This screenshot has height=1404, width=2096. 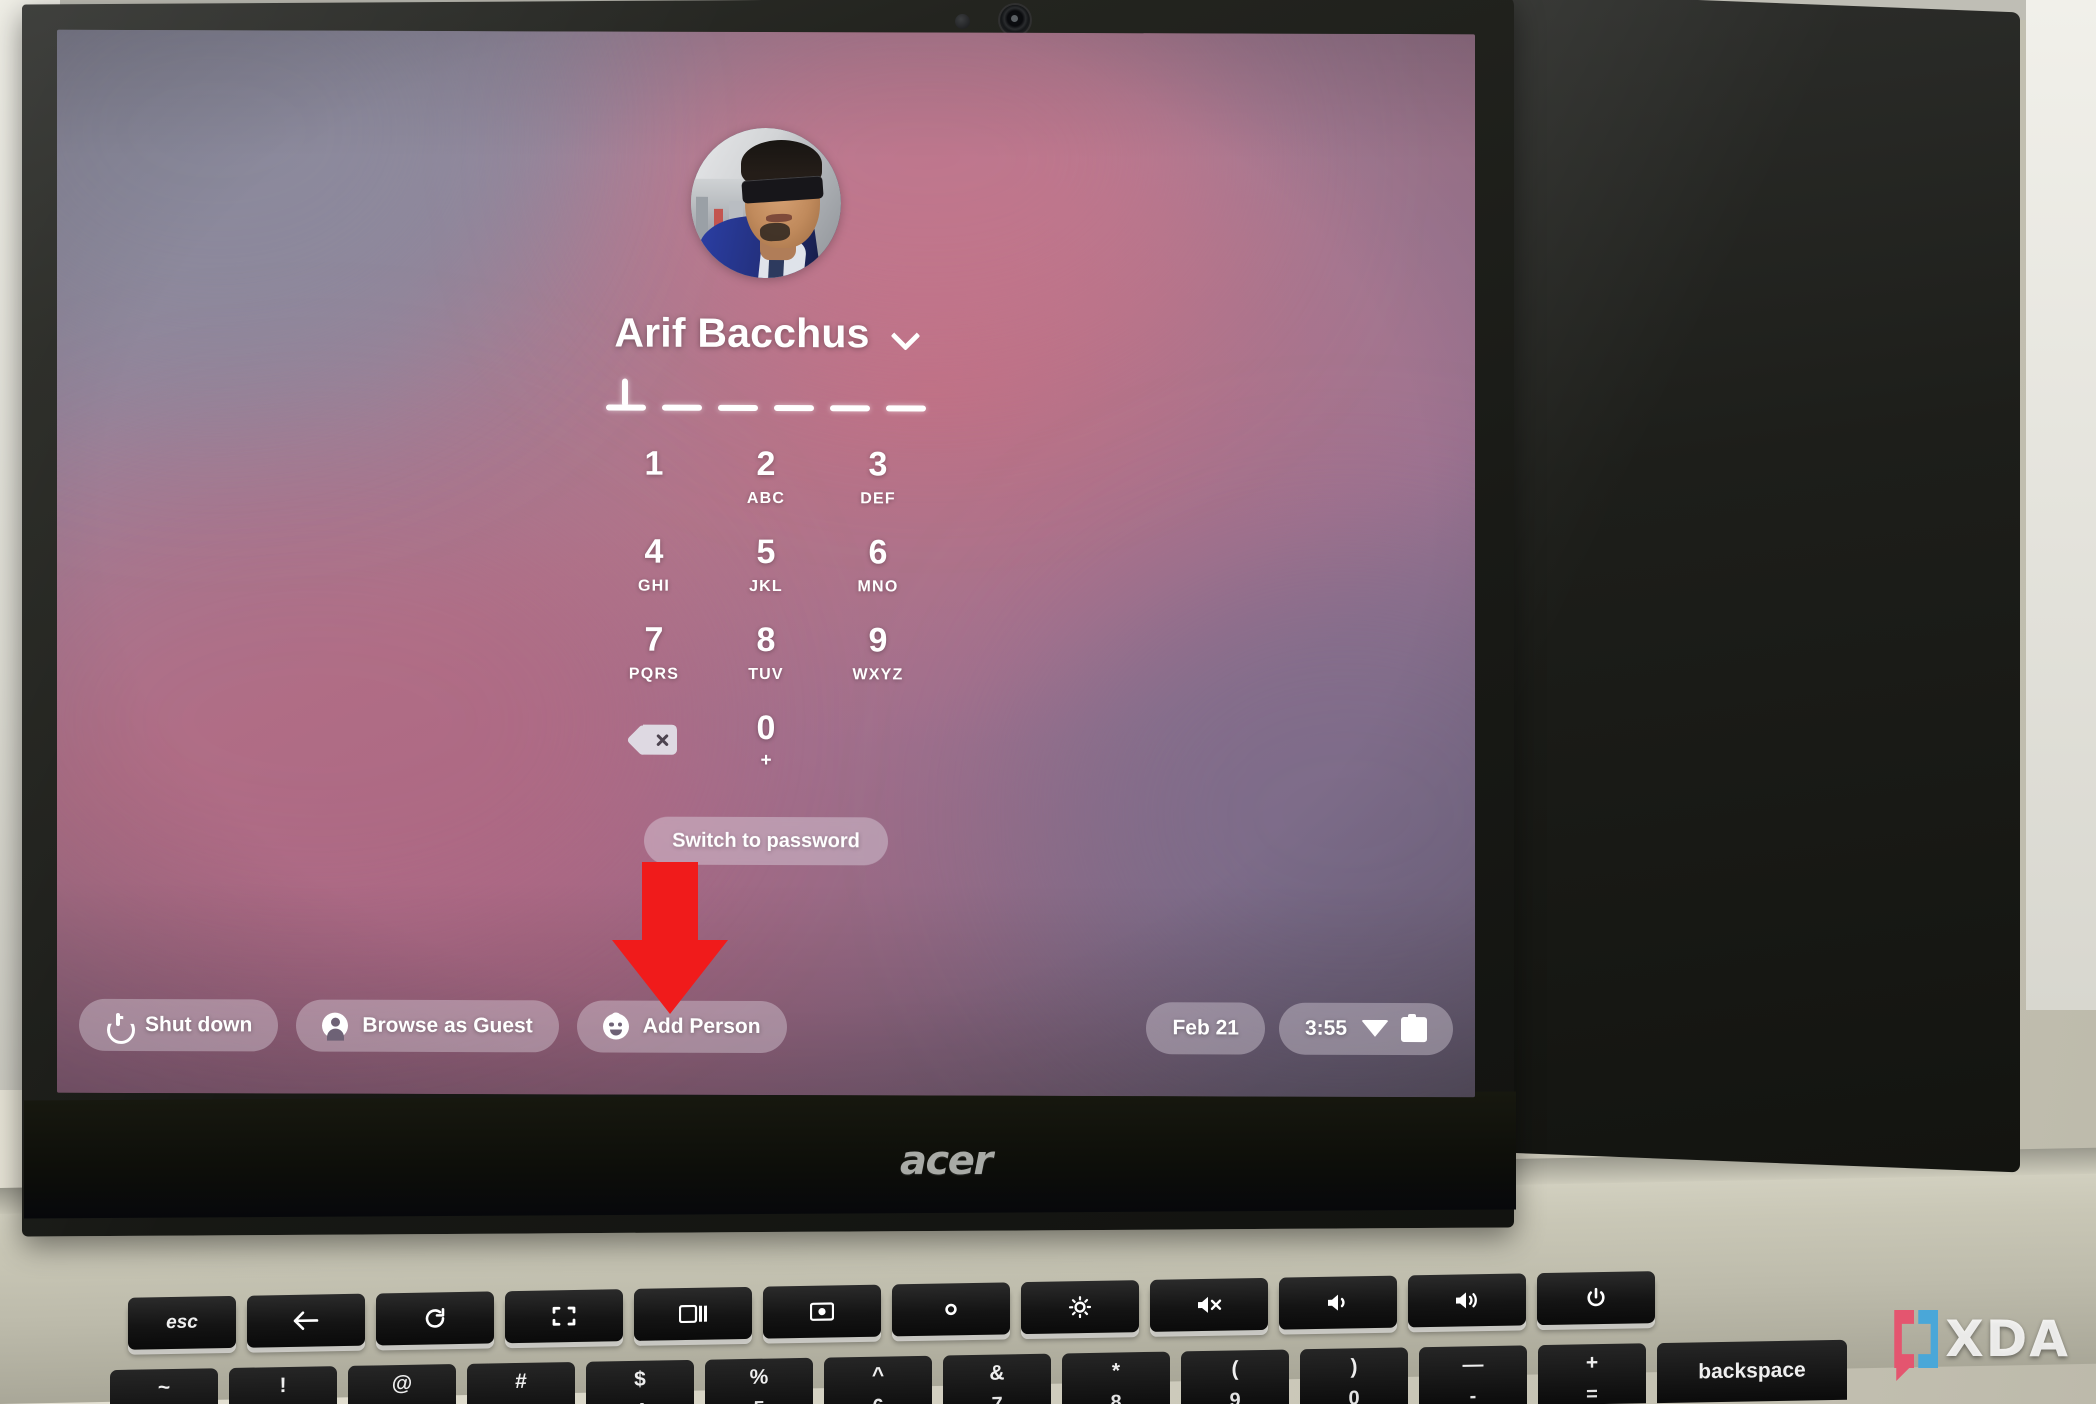 I want to click on keypad-key-3: 3 DEF, so click(x=878, y=483).